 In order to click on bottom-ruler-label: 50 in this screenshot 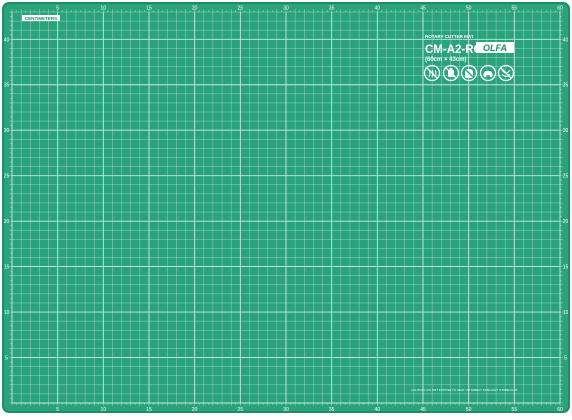, I will do `click(469, 410)`.